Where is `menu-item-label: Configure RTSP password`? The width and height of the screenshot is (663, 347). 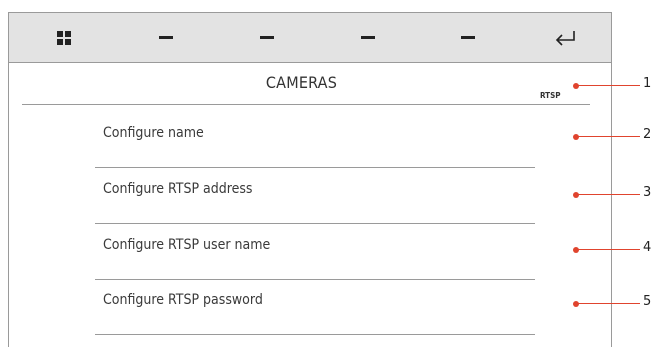 menu-item-label: Configure RTSP password is located at coordinates (183, 300).